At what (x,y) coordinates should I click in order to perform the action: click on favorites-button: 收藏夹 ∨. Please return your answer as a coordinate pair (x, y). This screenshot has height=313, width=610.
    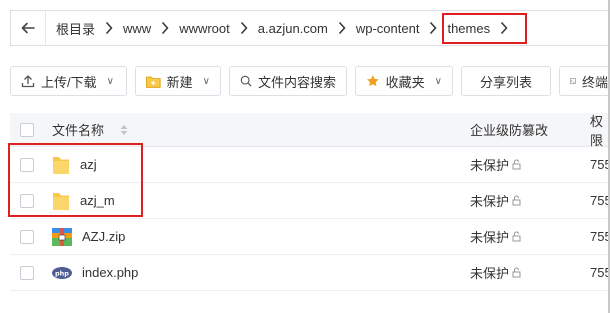
    Looking at the image, I should click on (404, 81).